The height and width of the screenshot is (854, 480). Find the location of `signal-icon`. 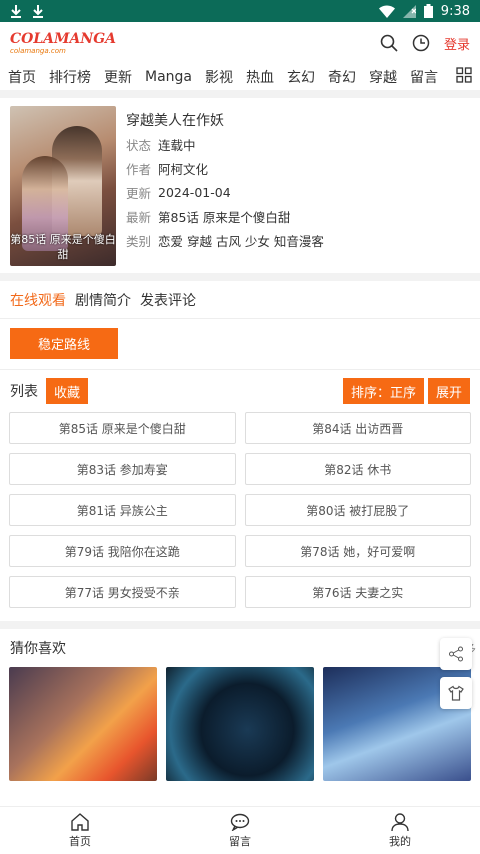

signal-icon is located at coordinates (409, 11).